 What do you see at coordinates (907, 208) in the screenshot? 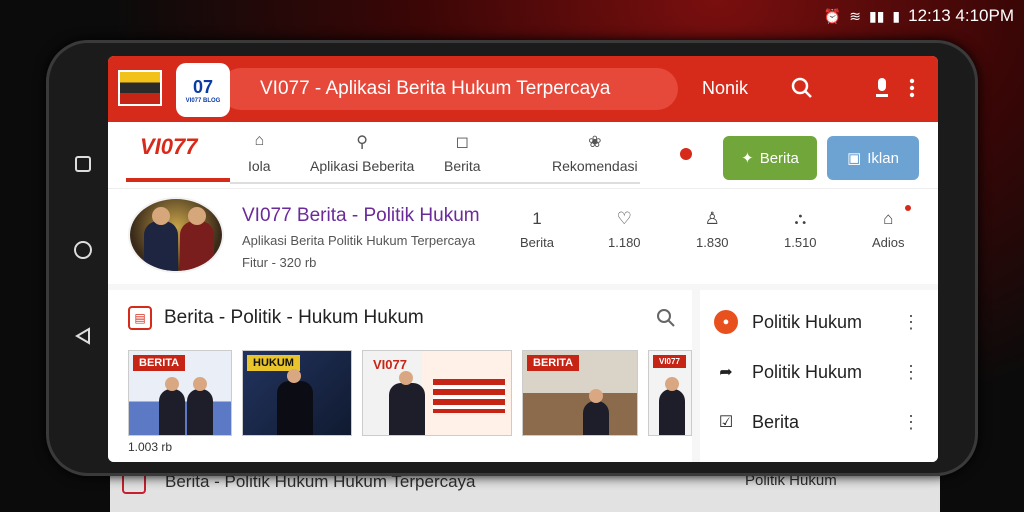
I see `notification-dot` at bounding box center [907, 208].